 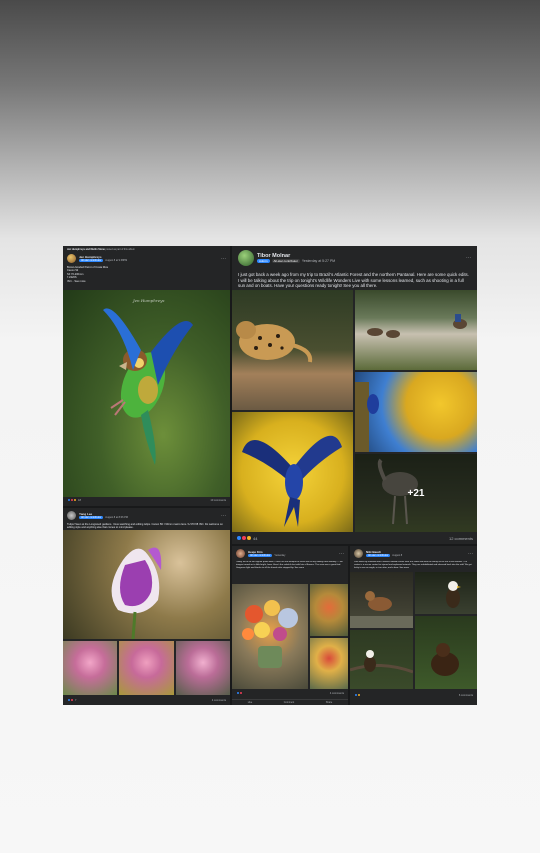 I want to click on eagle-illustration, so click(x=453, y=594).